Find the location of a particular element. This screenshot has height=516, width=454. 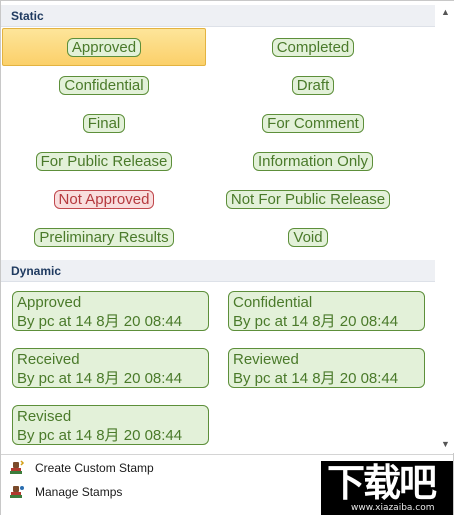

stamp-label: Void is located at coordinates (308, 237).